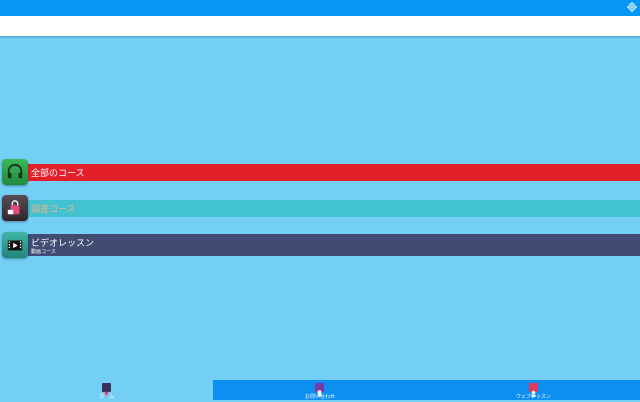 The width and height of the screenshot is (640, 402). I want to click on course-sublabel: 動画コース, so click(43, 252).